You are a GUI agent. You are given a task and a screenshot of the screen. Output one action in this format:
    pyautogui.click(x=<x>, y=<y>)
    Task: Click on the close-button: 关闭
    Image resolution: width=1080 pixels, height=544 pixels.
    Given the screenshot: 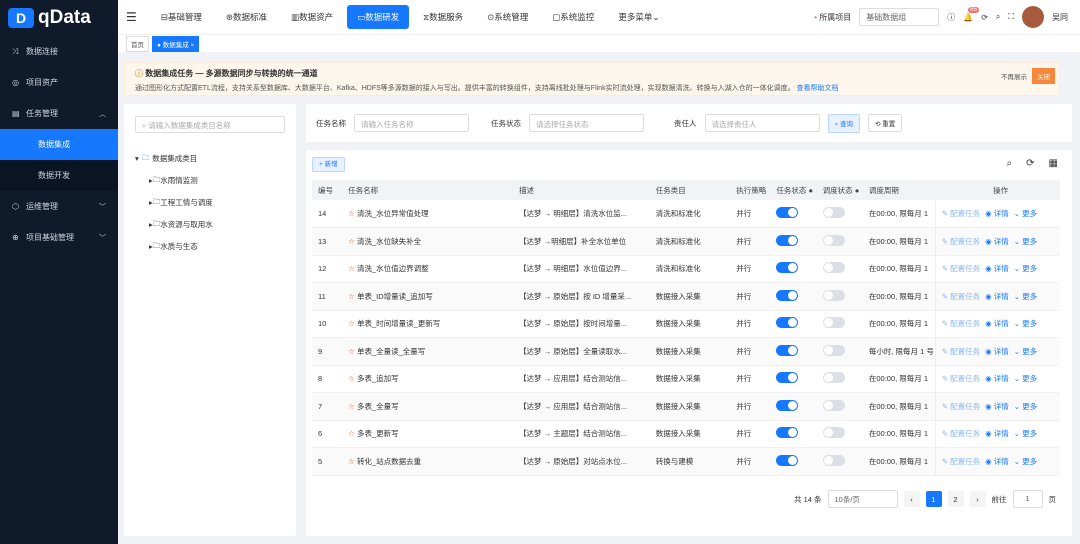 What is the action you would take?
    pyautogui.click(x=1043, y=76)
    